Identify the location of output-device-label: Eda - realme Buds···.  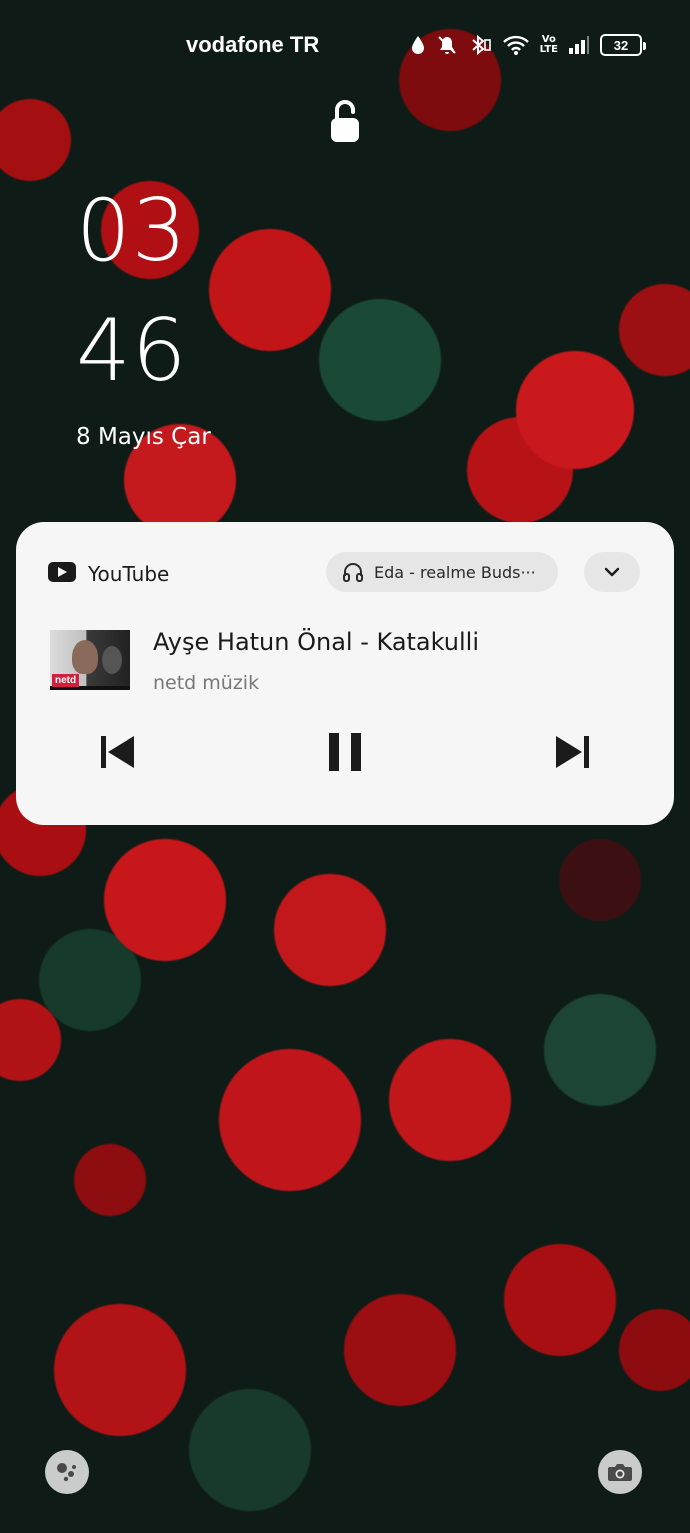
(455, 572).